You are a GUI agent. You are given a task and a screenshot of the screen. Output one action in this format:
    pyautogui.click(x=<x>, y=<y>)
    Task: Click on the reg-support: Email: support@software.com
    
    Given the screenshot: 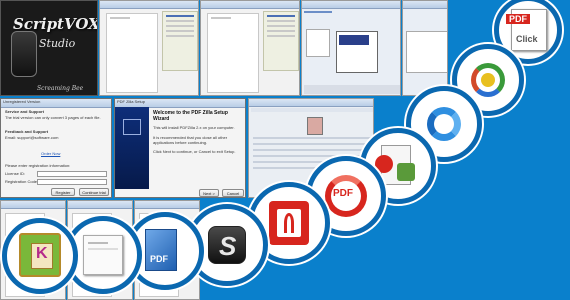 What is the action you would take?
    pyautogui.click(x=32, y=137)
    